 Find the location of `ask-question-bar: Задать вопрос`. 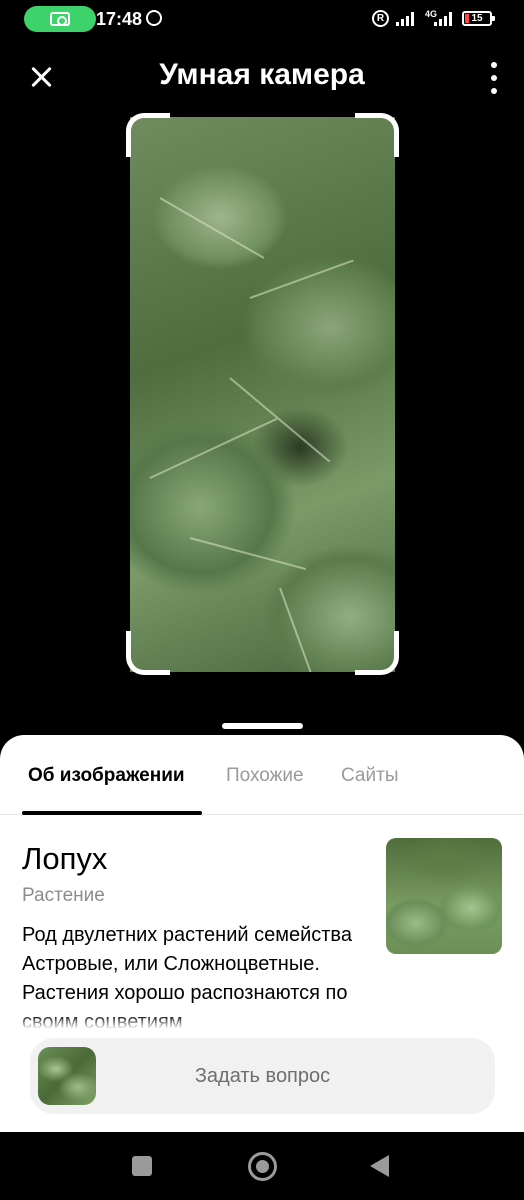

ask-question-bar: Задать вопрос is located at coordinates (262, 1076).